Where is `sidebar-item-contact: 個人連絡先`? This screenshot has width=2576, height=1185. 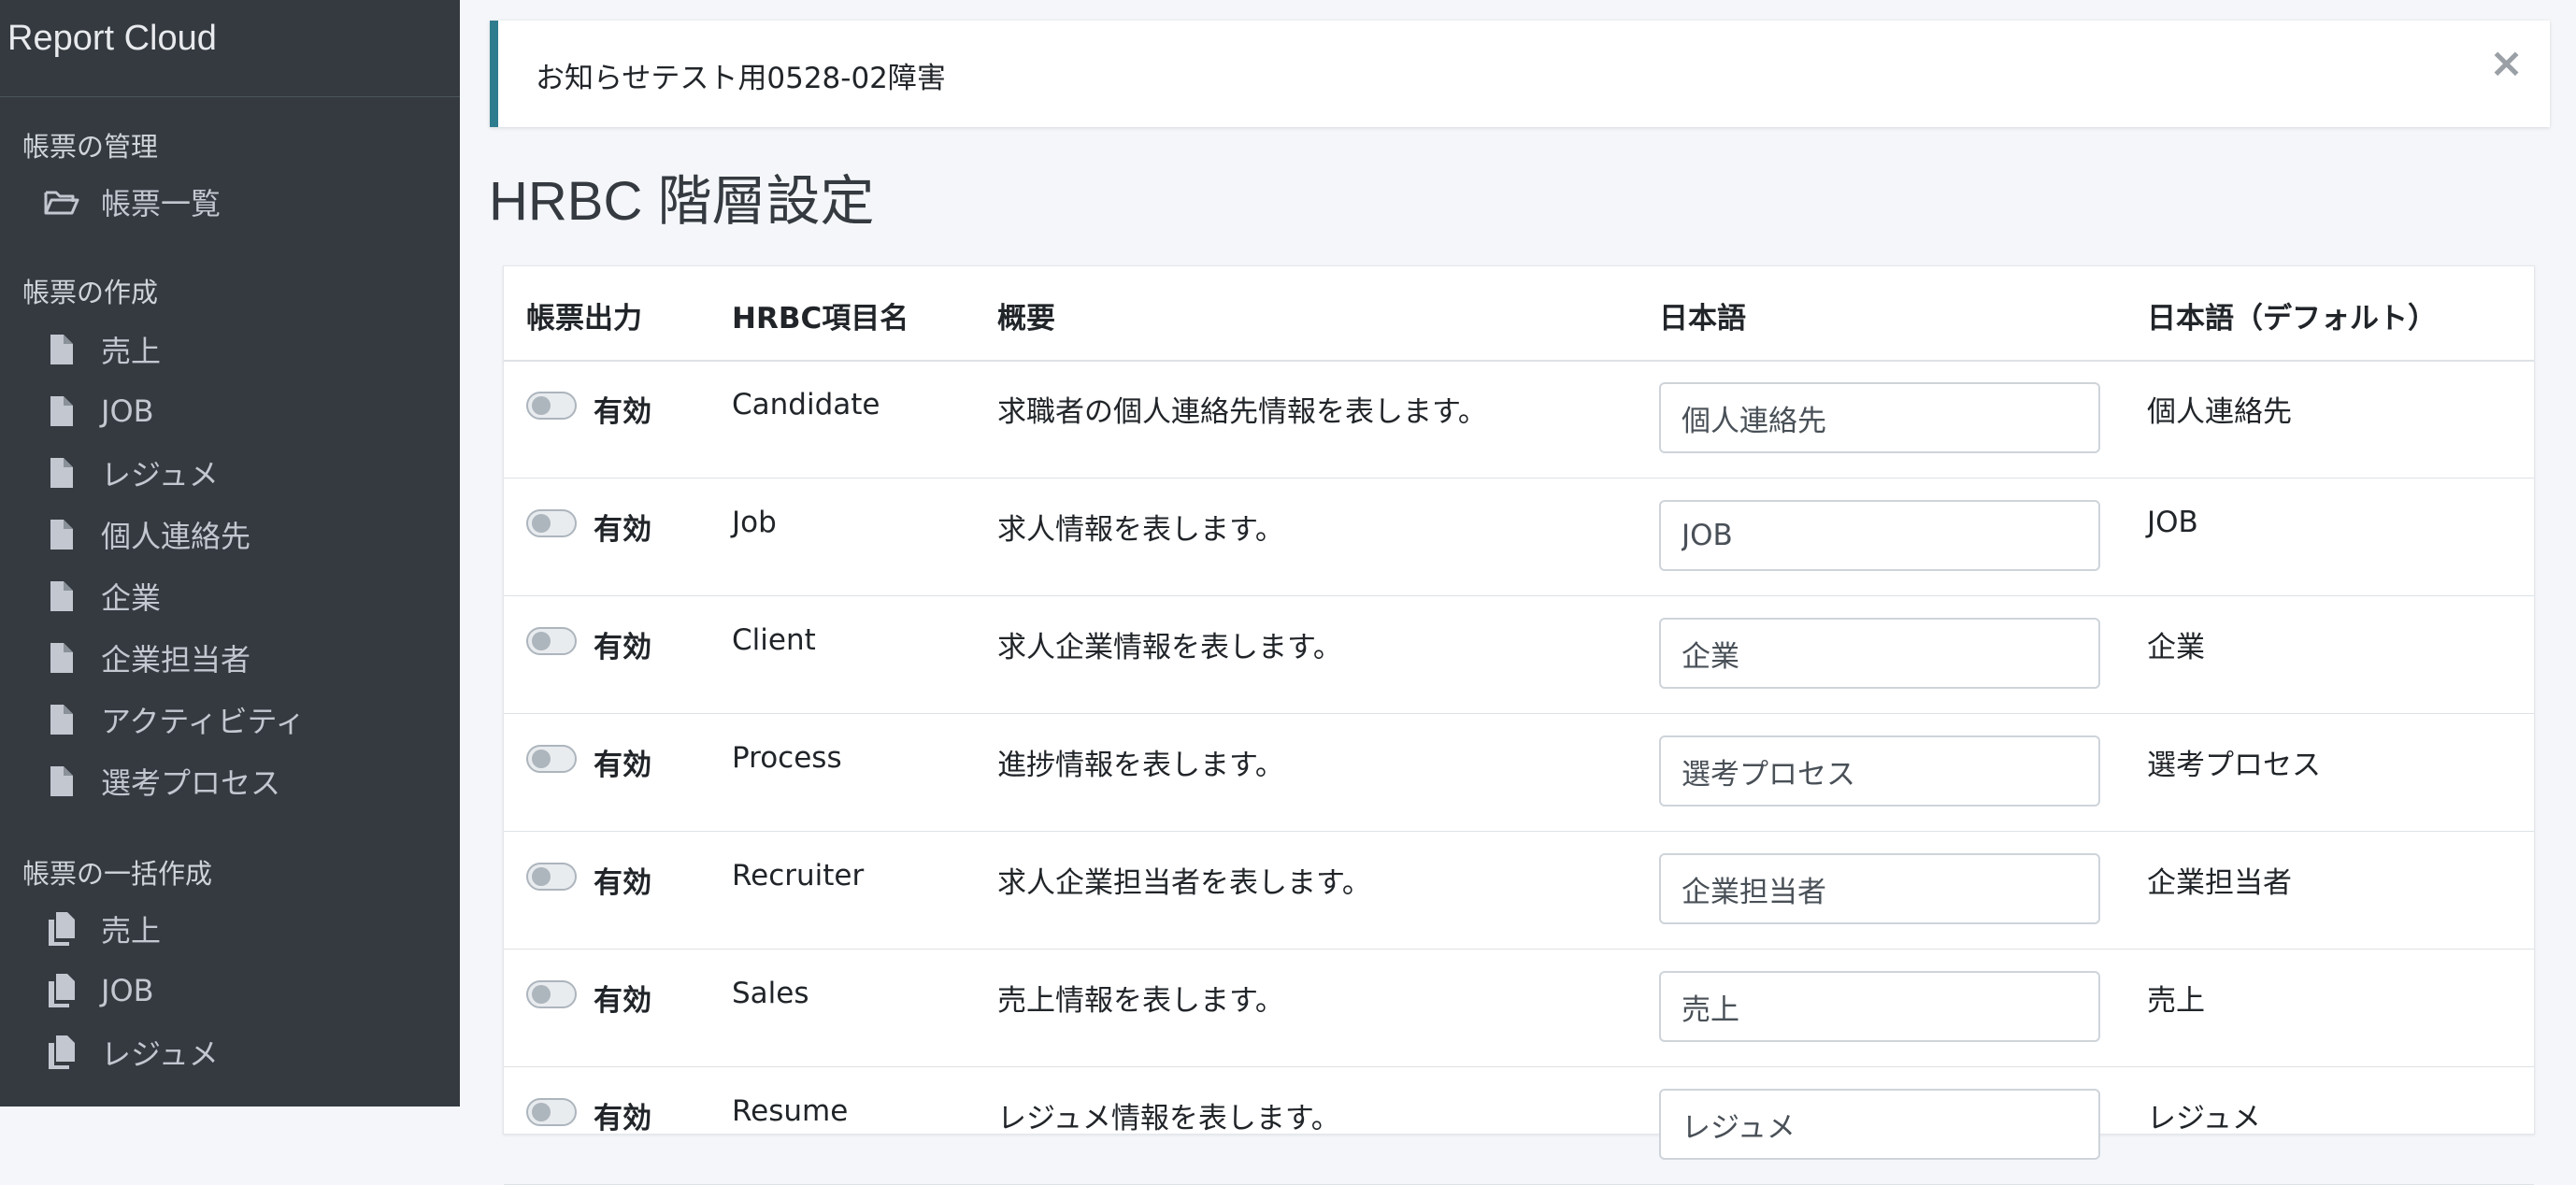 sidebar-item-contact: 個人連絡先 is located at coordinates (230, 535).